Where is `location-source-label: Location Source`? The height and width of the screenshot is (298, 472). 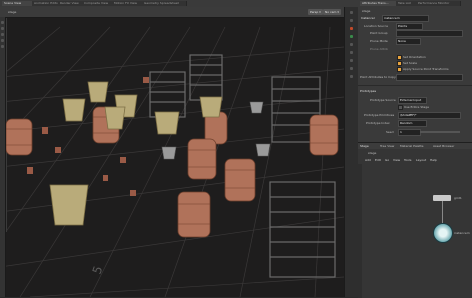
location-source-label: Location Source is located at coordinates (376, 26).